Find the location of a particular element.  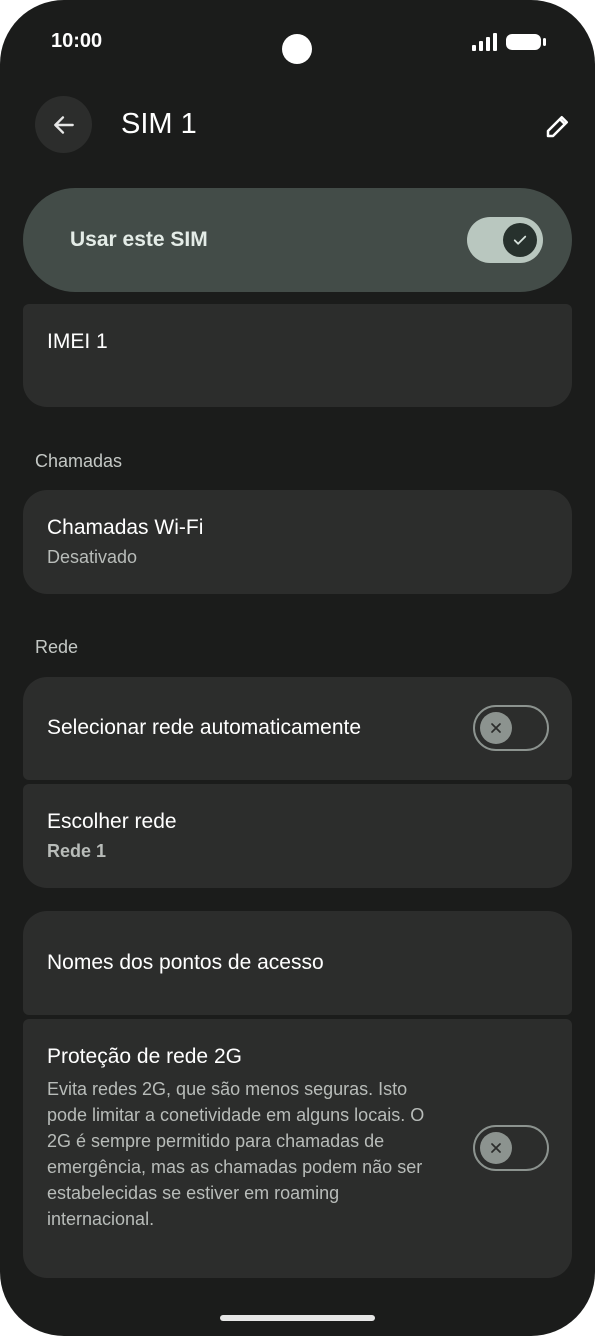

choose-network-subtitle: Rede 1 is located at coordinates (77, 851).